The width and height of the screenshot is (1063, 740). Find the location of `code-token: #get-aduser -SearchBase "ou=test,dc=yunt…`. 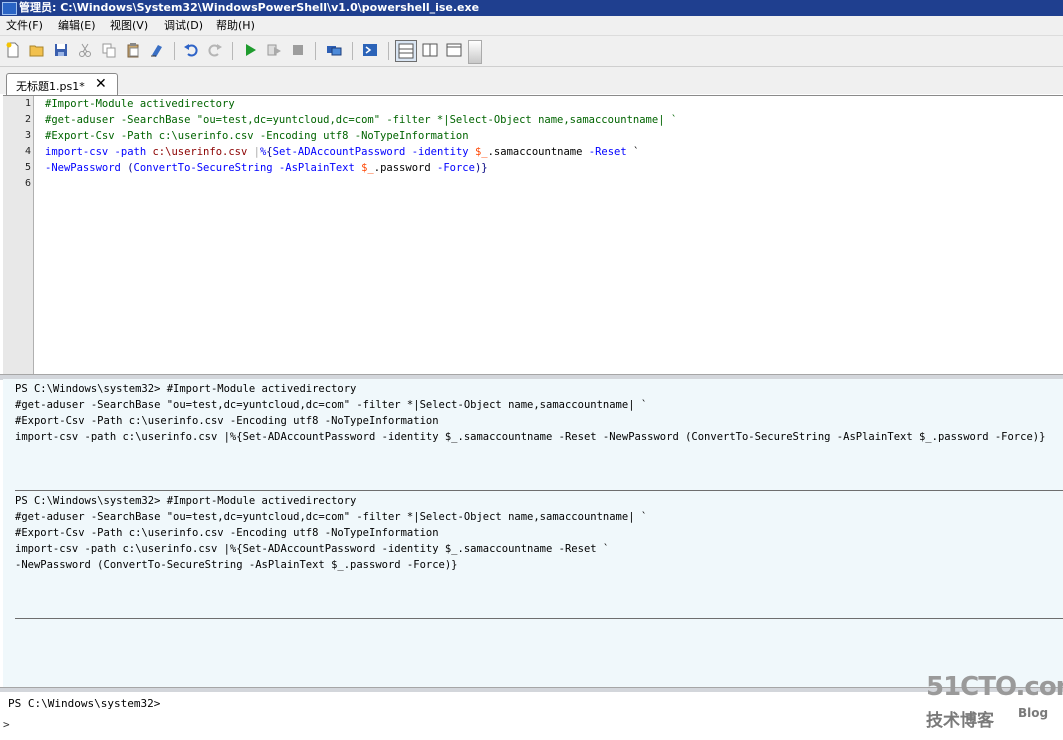

code-token: #get-aduser -SearchBase "ou=test,dc=yunt… is located at coordinates (361, 120).